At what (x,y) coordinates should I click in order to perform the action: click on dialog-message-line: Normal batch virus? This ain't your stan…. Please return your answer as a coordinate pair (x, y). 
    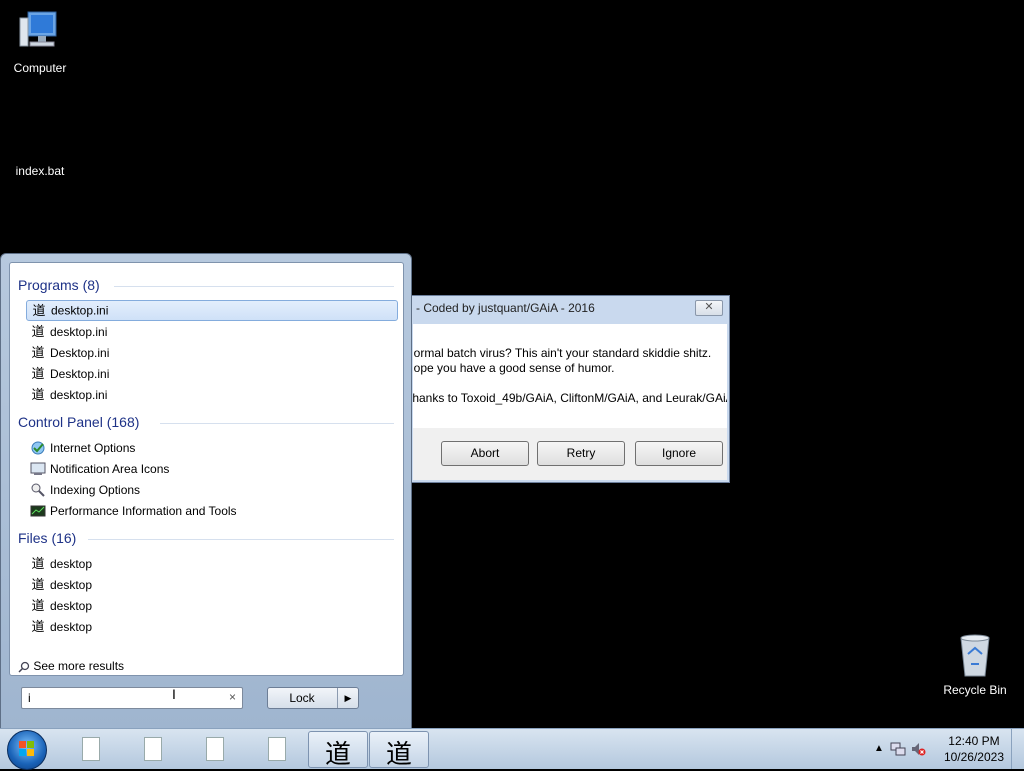
    Looking at the image, I should click on (562, 353).